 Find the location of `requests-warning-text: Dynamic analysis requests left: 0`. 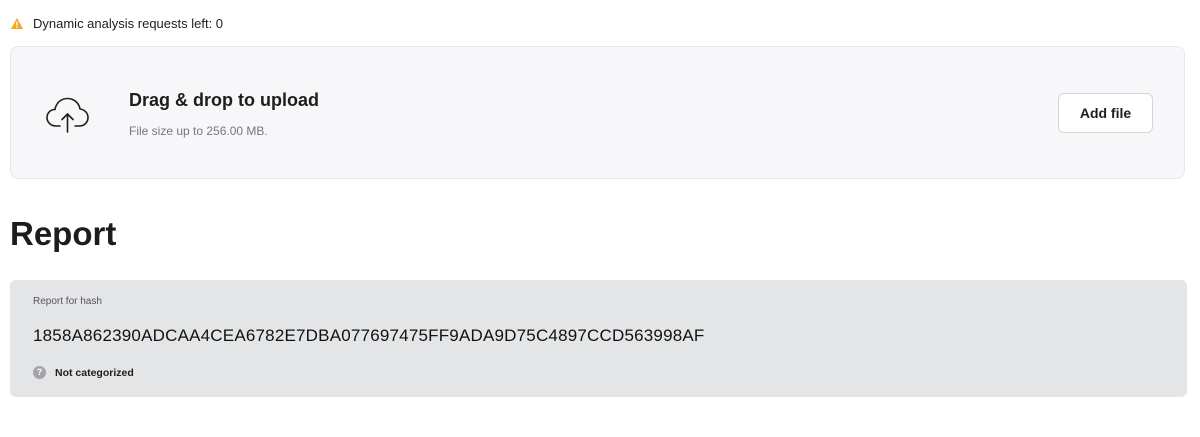

requests-warning-text: Dynamic analysis requests left: 0 is located at coordinates (128, 23).